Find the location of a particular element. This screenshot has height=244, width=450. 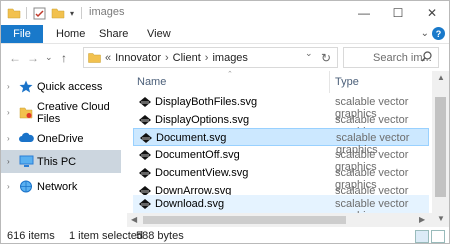

address-dropdown-icon: ⌄ is located at coordinates (309, 53).